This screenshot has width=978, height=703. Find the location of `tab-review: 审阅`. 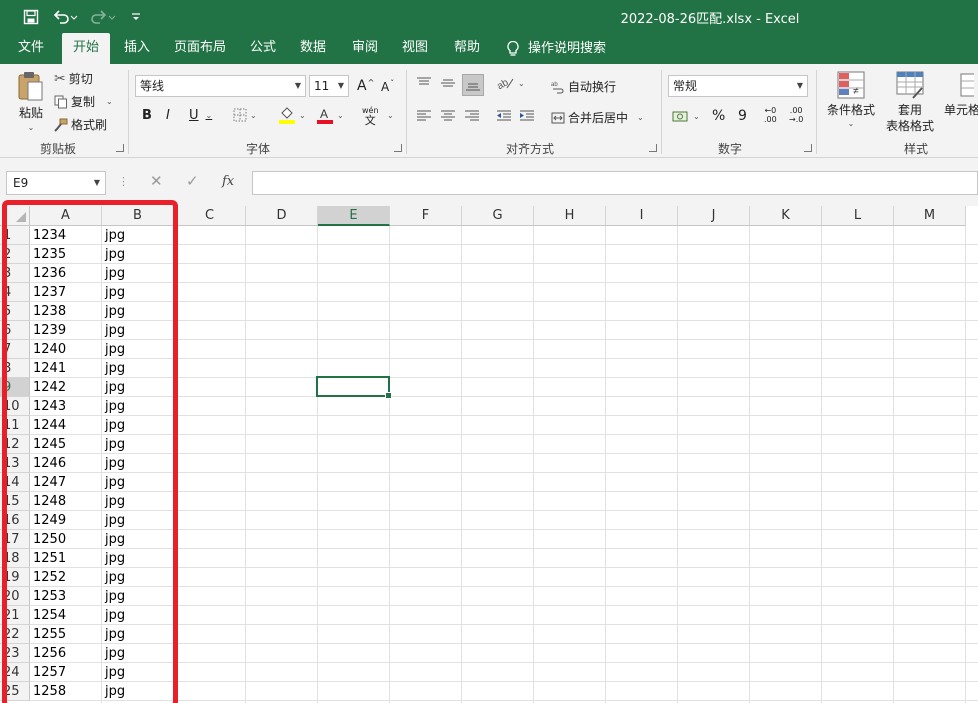

tab-review: 审阅 is located at coordinates (365, 48).